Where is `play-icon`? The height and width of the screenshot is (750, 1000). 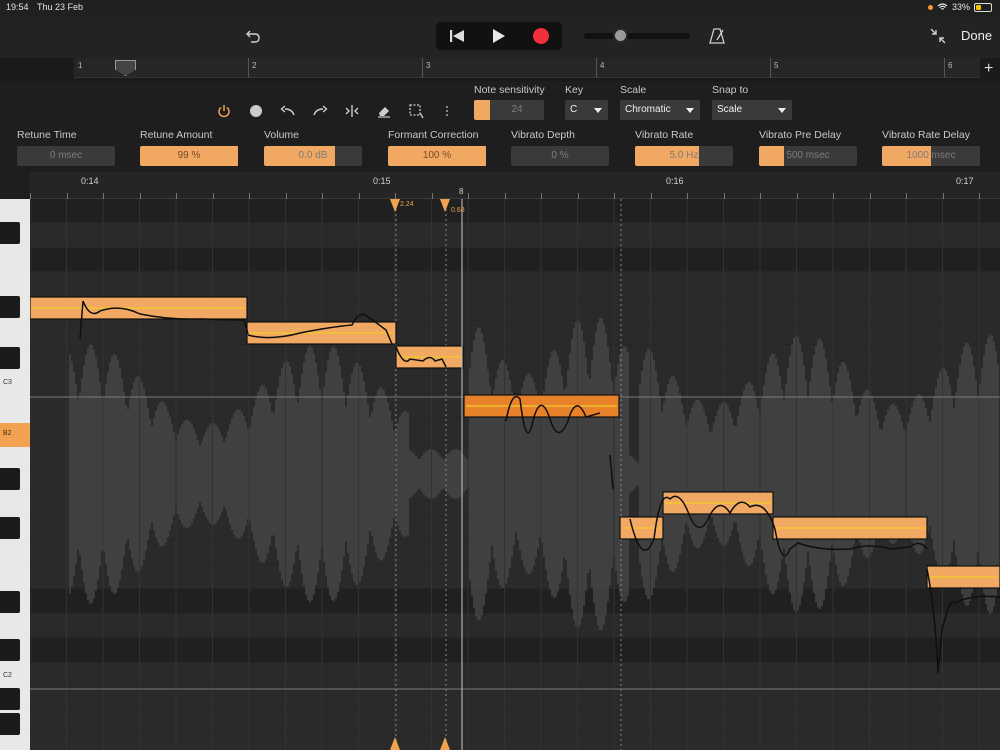 play-icon is located at coordinates (499, 36).